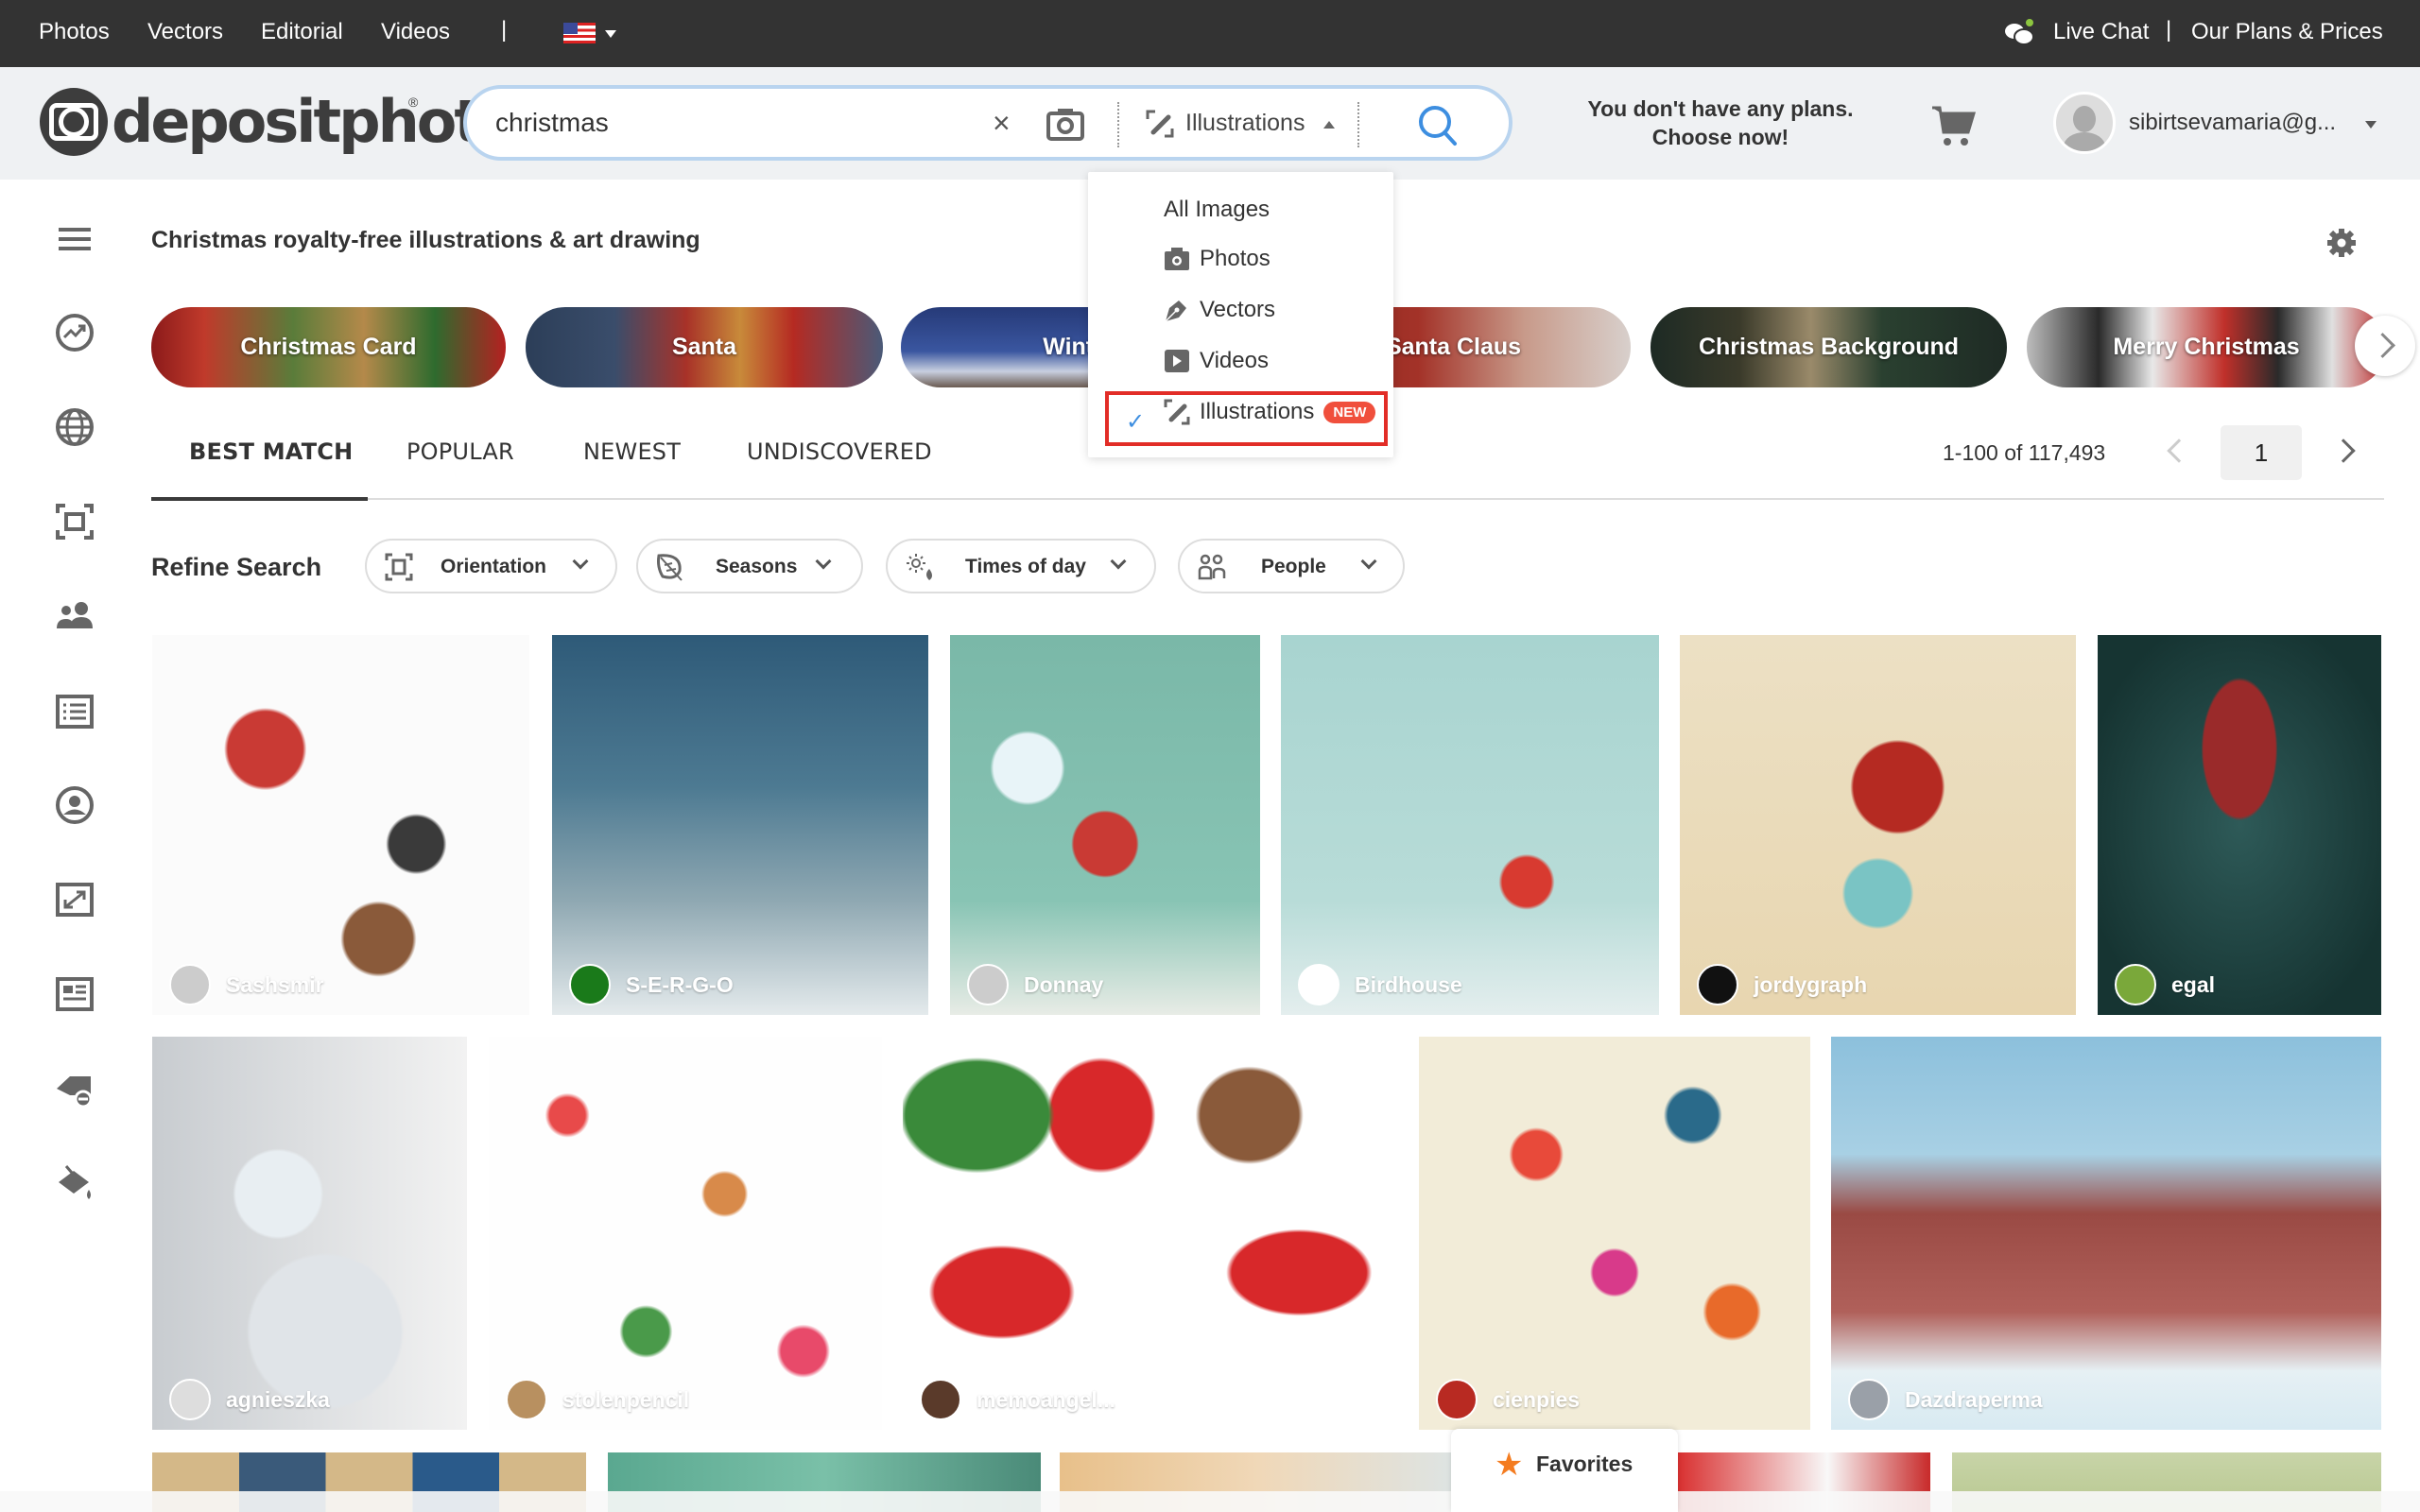 The height and width of the screenshot is (1512, 2420). Describe the element at coordinates (685, 1233) in the screenshot. I see `result-tile: stolenpencil` at that location.